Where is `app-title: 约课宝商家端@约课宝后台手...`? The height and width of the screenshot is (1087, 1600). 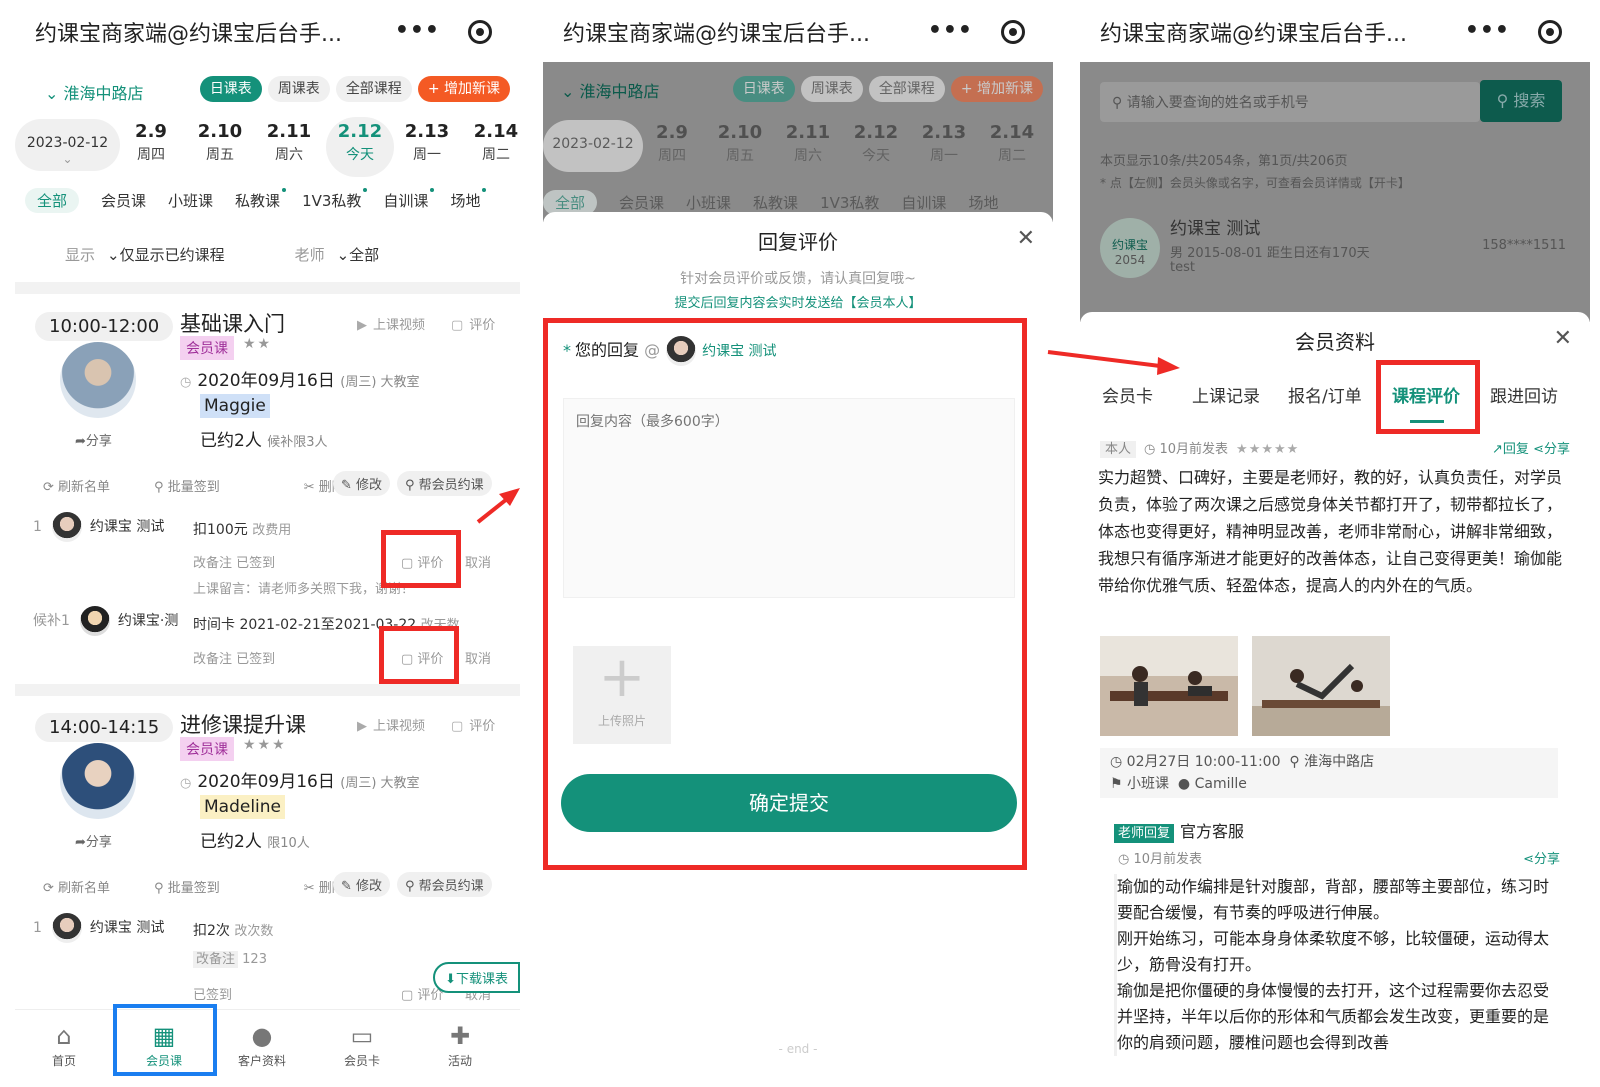
app-title: 约课宝商家端@约课宝后台手... is located at coordinates (188, 34).